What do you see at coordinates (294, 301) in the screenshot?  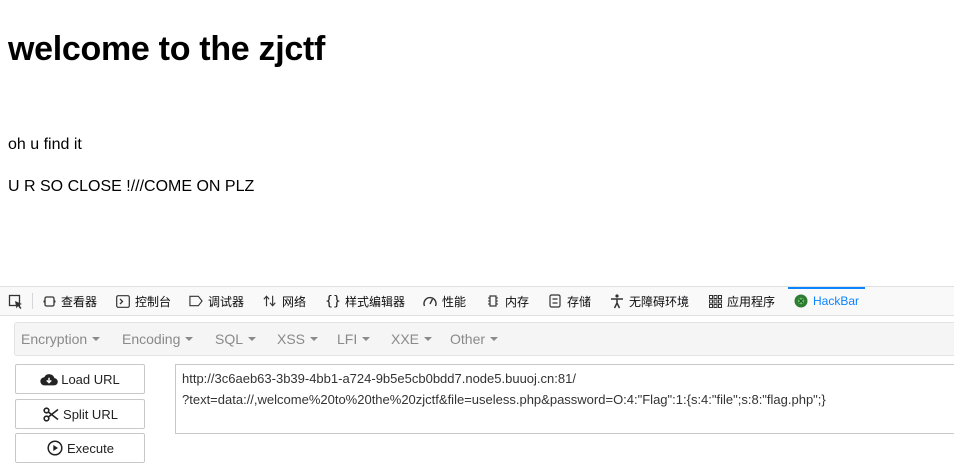 I see `tab-label: 网络` at bounding box center [294, 301].